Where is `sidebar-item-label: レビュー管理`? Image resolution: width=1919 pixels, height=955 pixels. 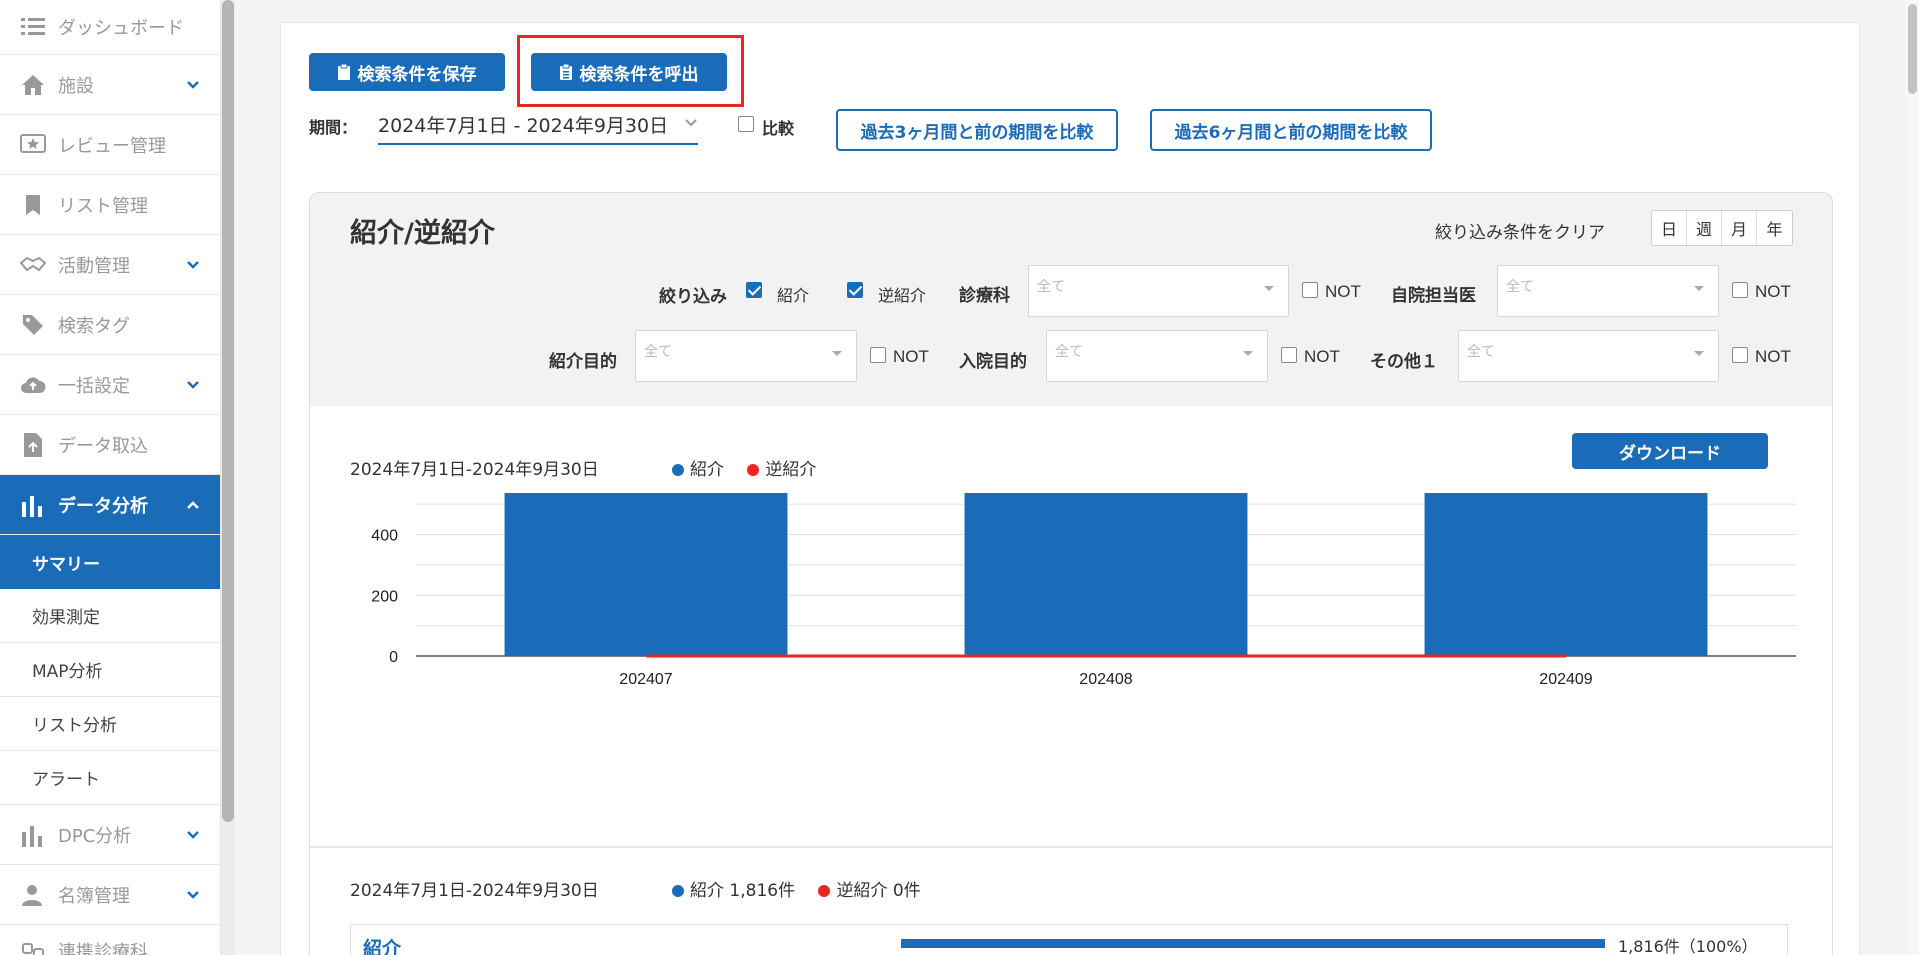
sidebar-item-label: レビュー管理 is located at coordinates (112, 146).